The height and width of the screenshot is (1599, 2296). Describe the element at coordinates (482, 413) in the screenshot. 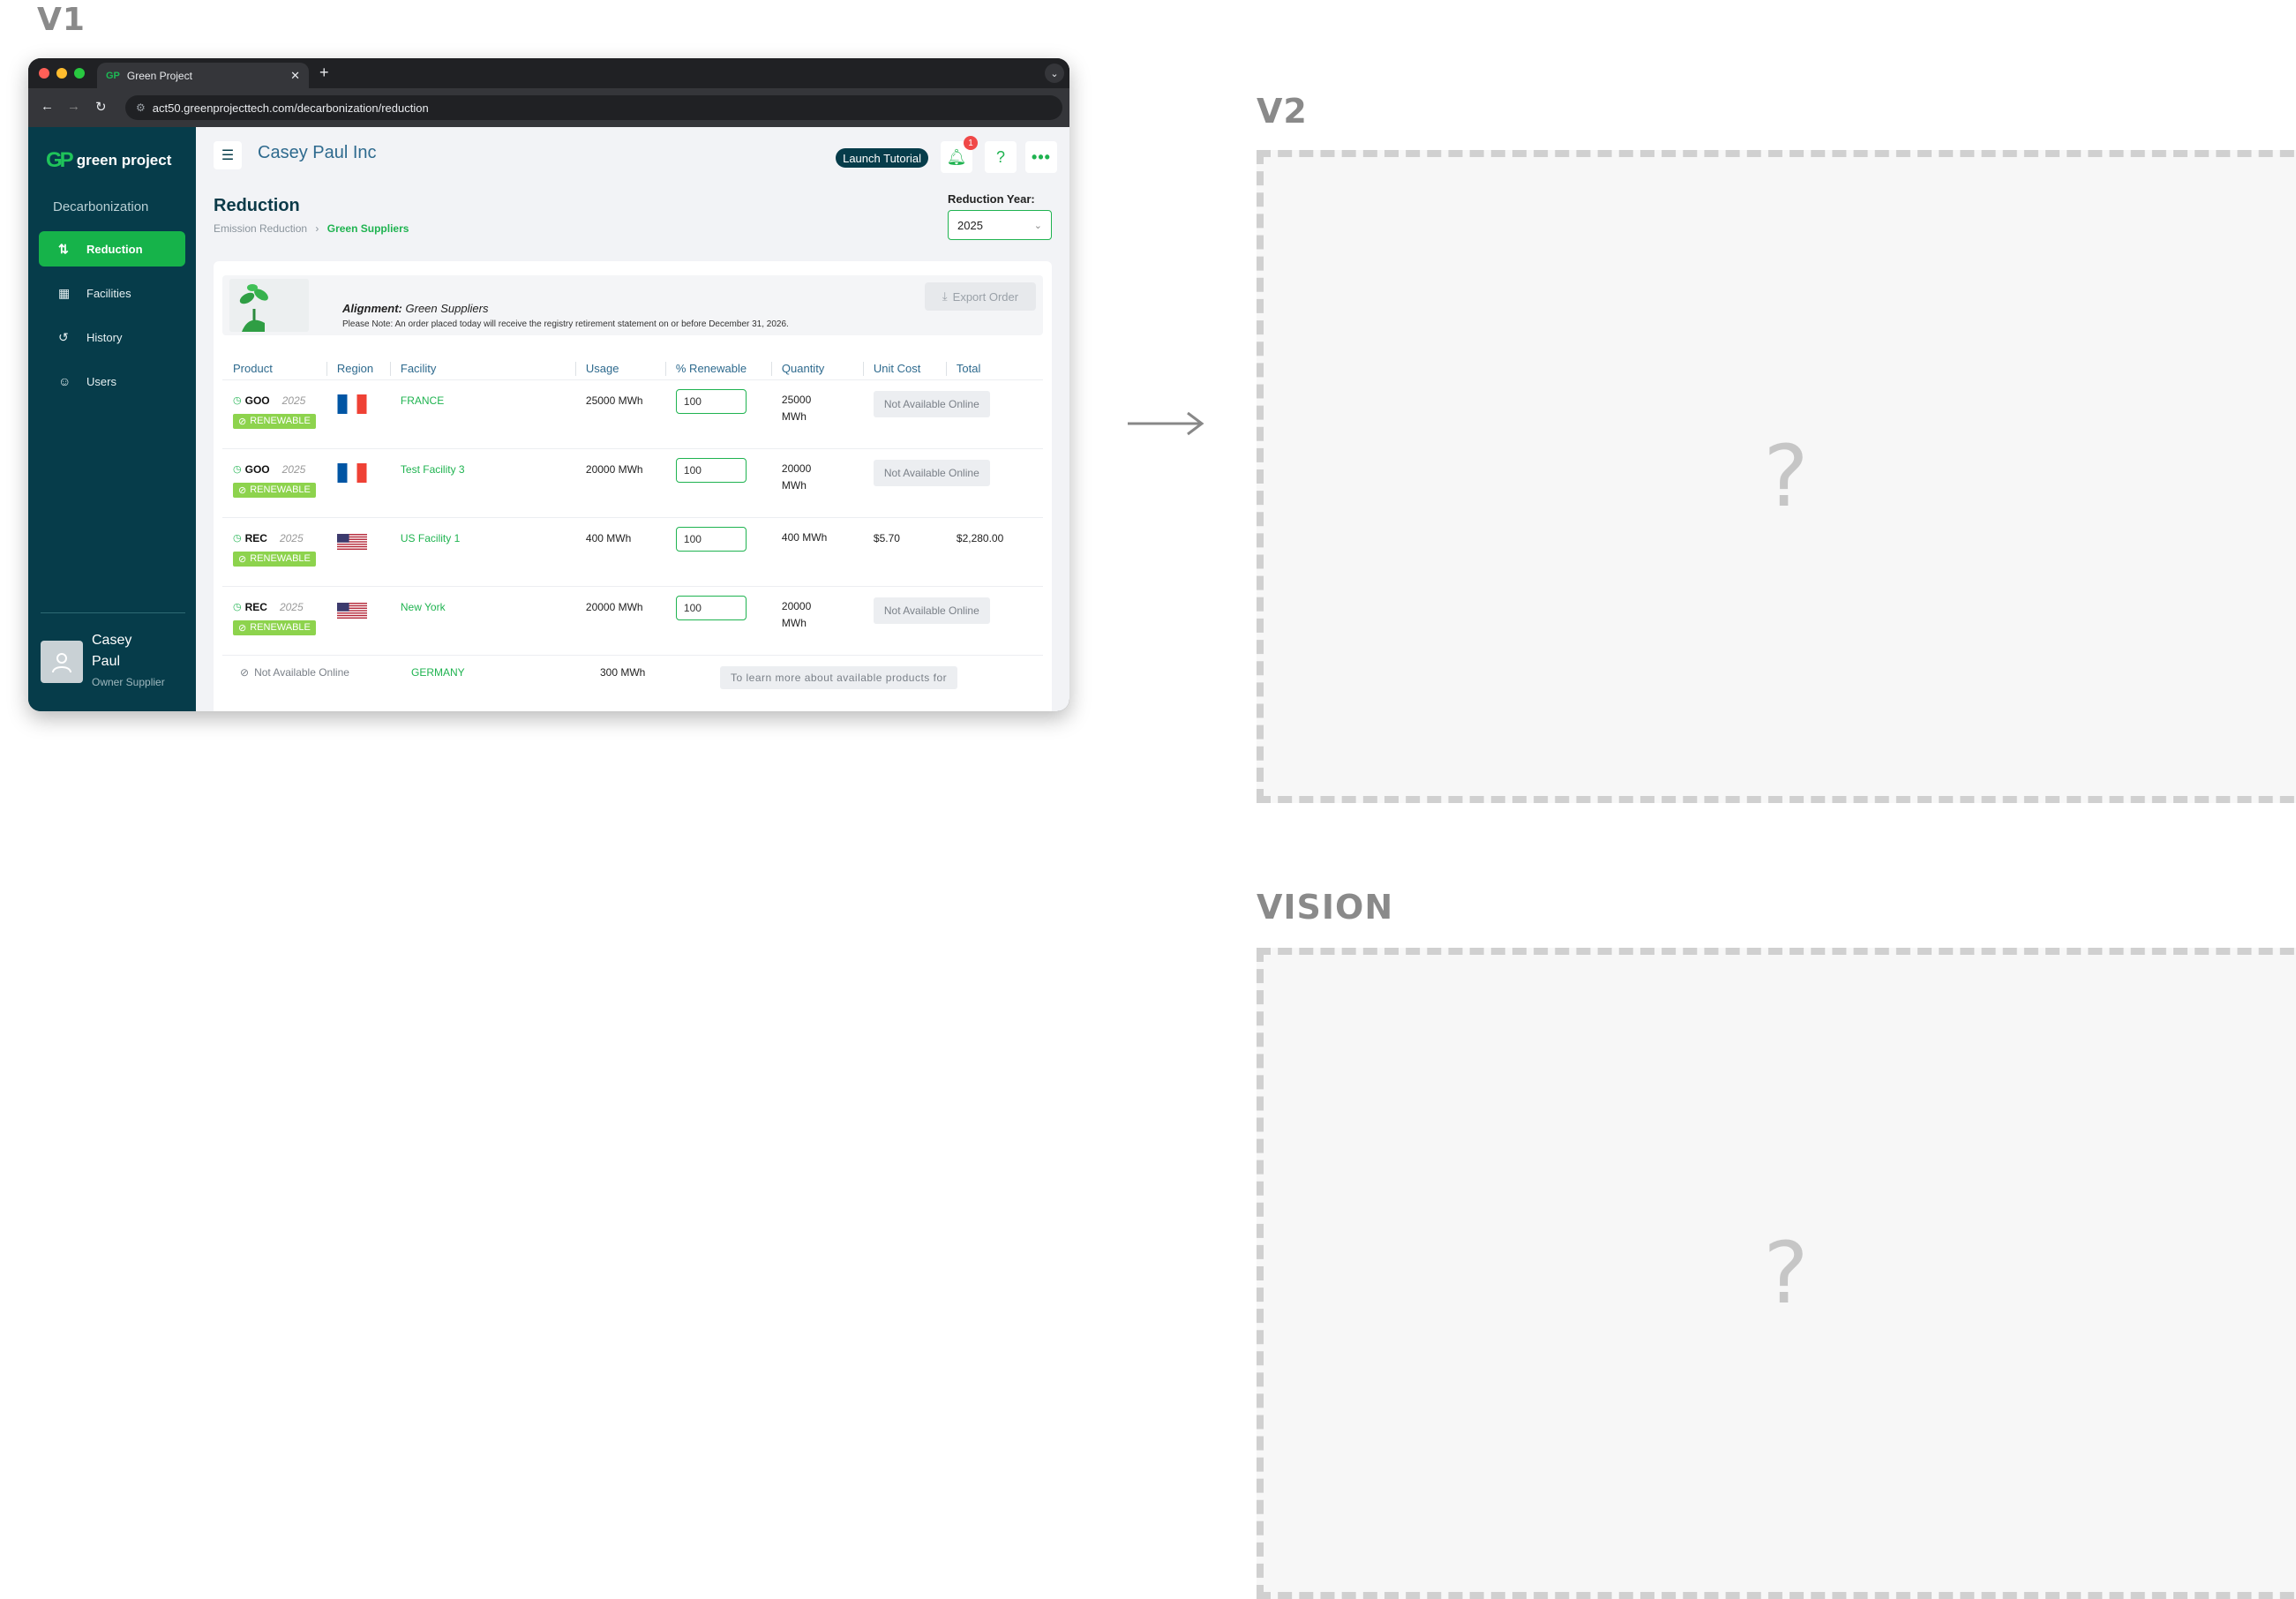

I see `cell-facility: FRANCE` at that location.